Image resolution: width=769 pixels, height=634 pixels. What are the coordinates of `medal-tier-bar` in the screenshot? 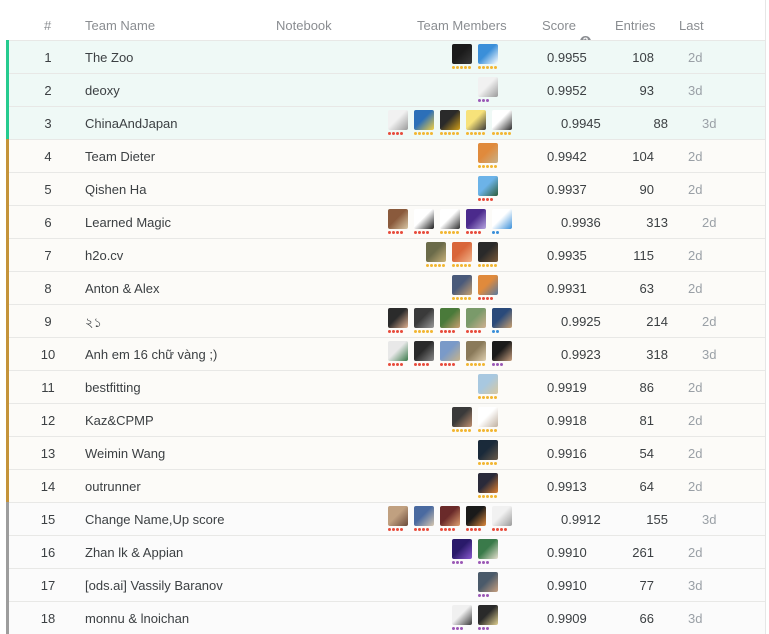 It's located at (7, 254).